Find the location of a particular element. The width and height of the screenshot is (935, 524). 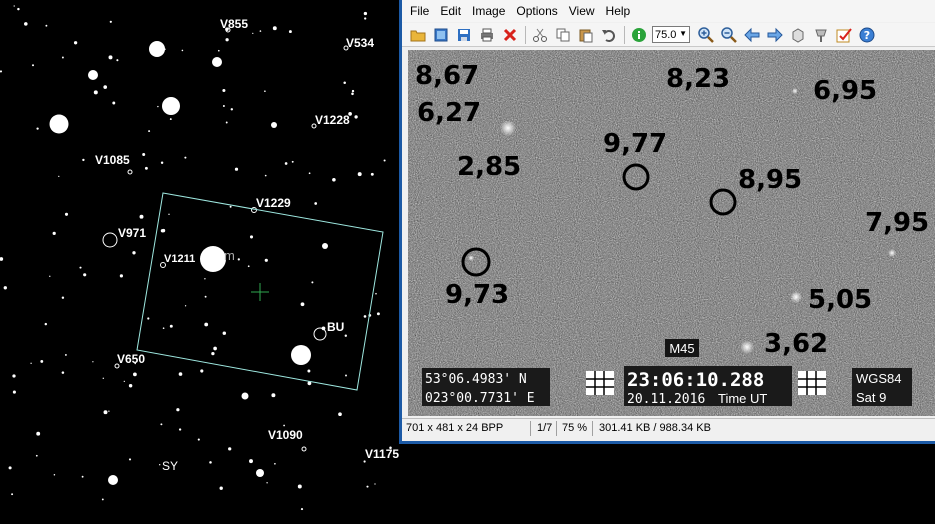

star-label: m is located at coordinates (229, 255).